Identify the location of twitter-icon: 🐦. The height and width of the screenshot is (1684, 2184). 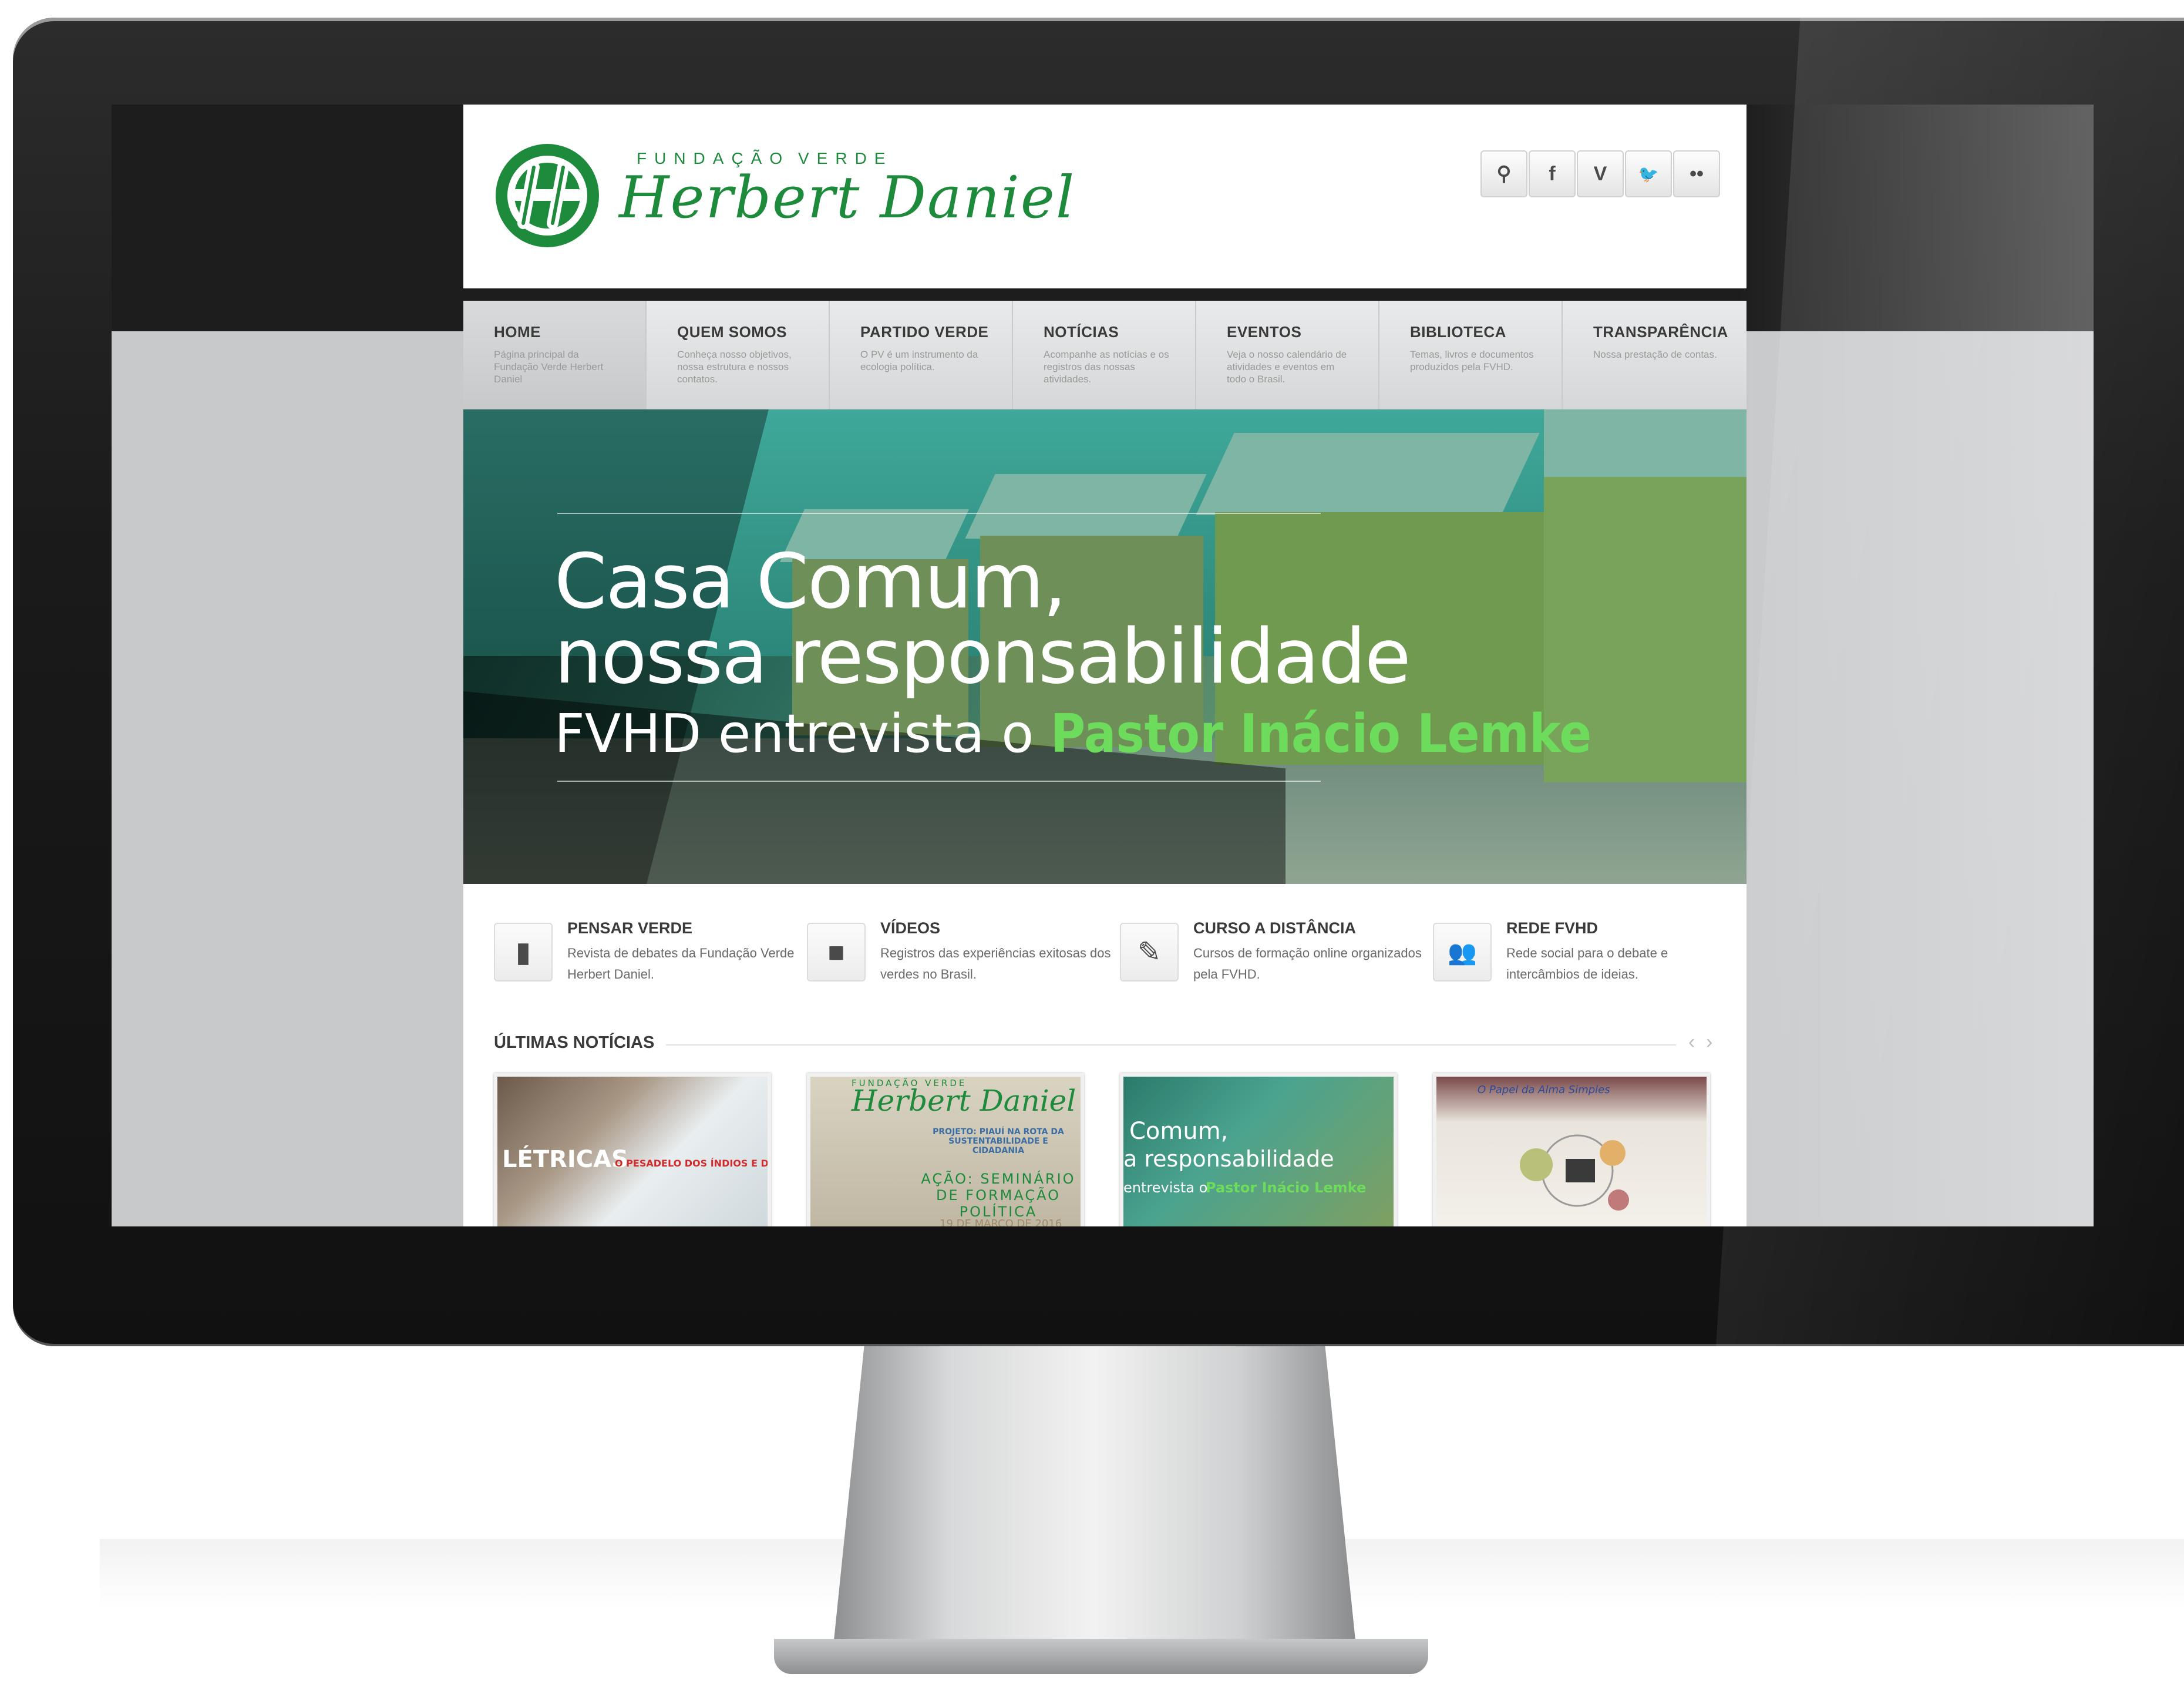
(1648, 173).